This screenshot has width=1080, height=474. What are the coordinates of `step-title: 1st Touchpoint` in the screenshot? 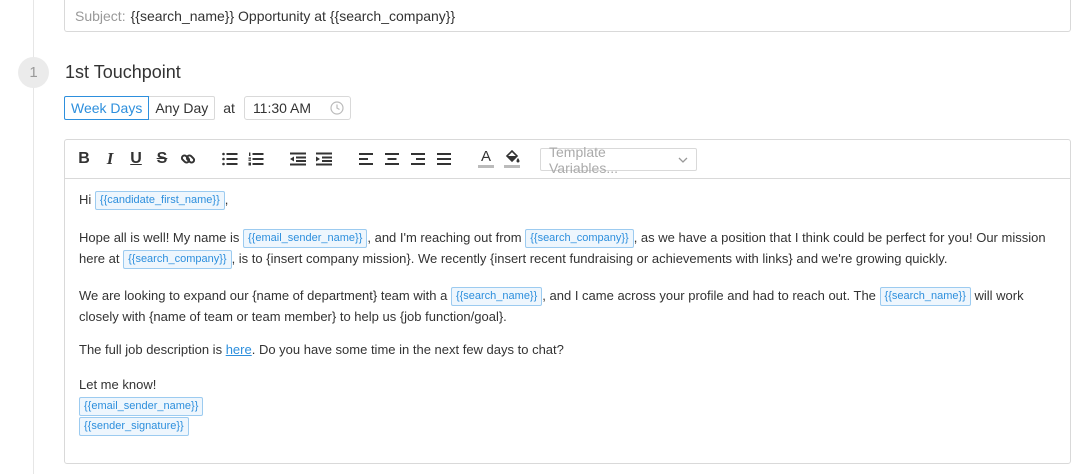 It's located at (123, 72).